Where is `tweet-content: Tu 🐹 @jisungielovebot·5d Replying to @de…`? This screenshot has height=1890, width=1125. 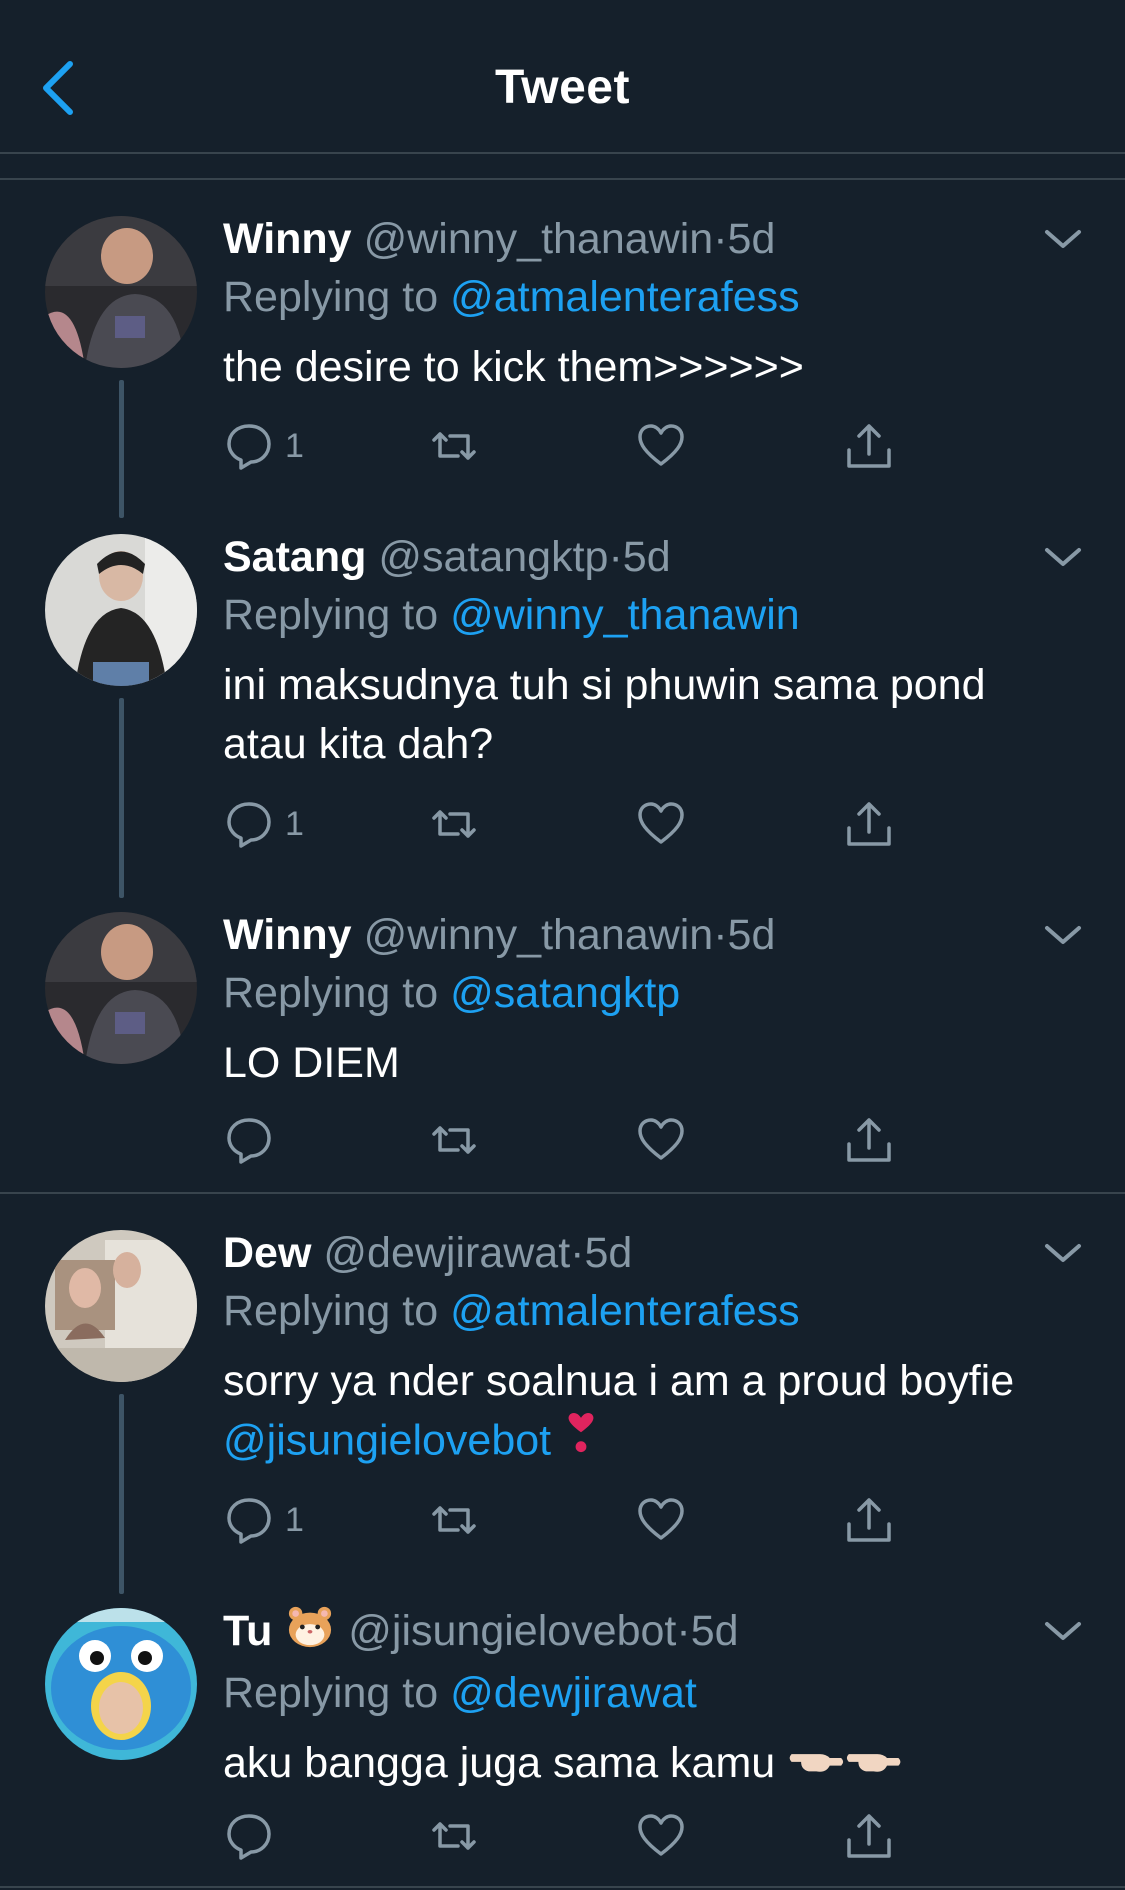
tweet-content: Tu 🐹 @jisungielovebot·5d Replying to @de… is located at coordinates (654, 1698).